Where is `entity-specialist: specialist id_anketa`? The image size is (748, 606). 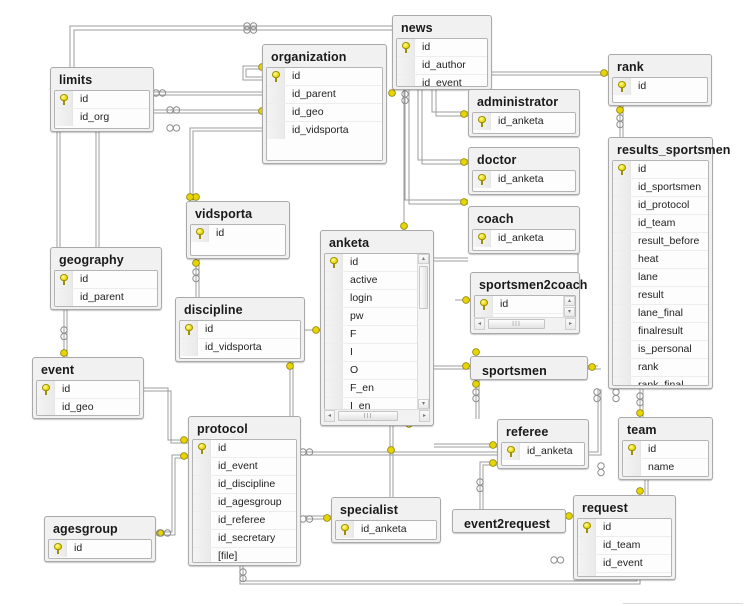 entity-specialist: specialist id_anketa is located at coordinates (386, 520).